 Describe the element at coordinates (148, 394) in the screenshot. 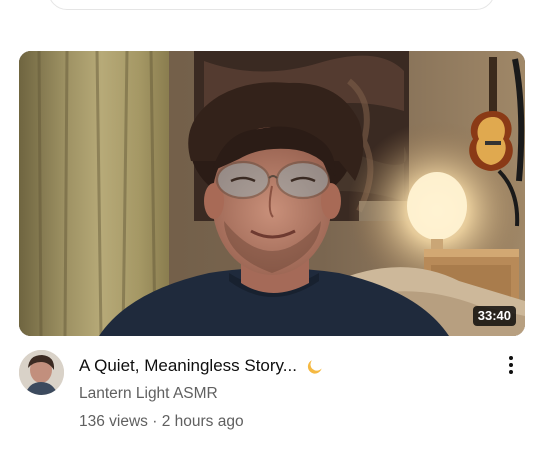

I see `channel-name: Lantern Light ASMR` at that location.